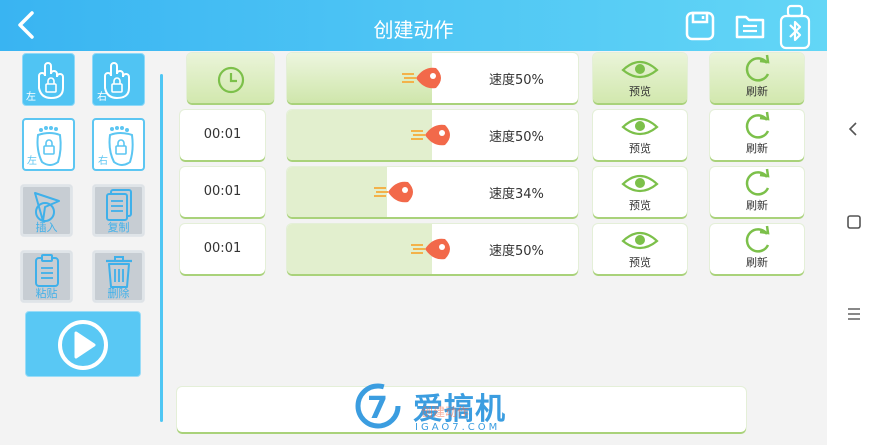  What do you see at coordinates (413, 25) in the screenshot?
I see `header-bar: 创建动作` at bounding box center [413, 25].